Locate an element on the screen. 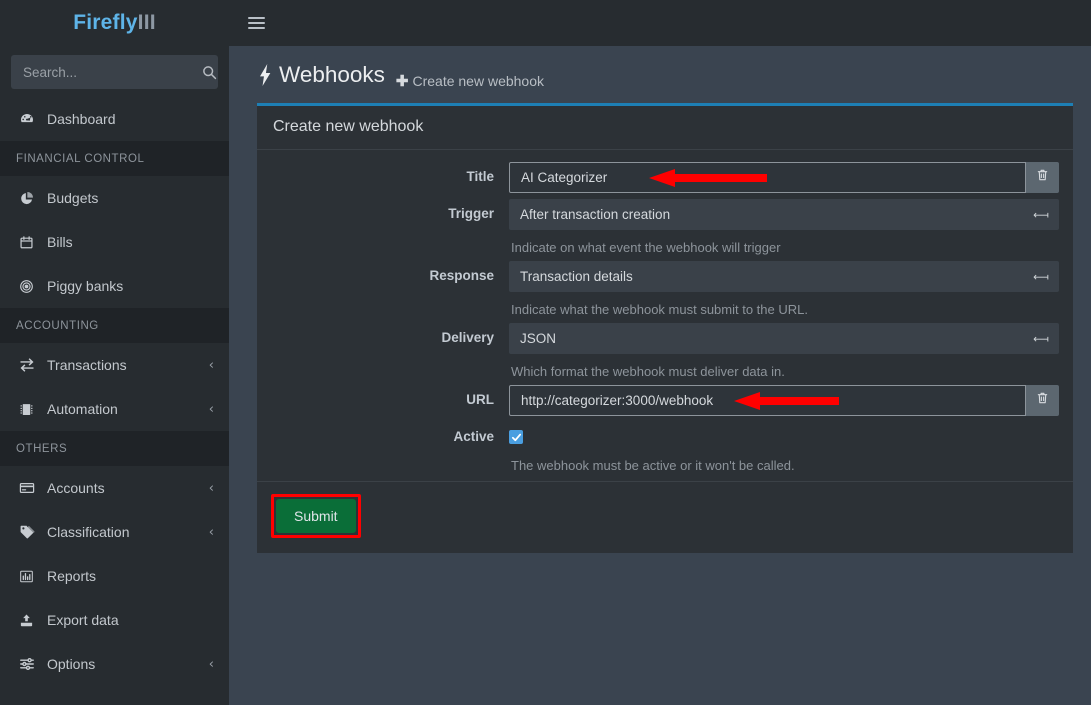  search-box is located at coordinates (114, 72).